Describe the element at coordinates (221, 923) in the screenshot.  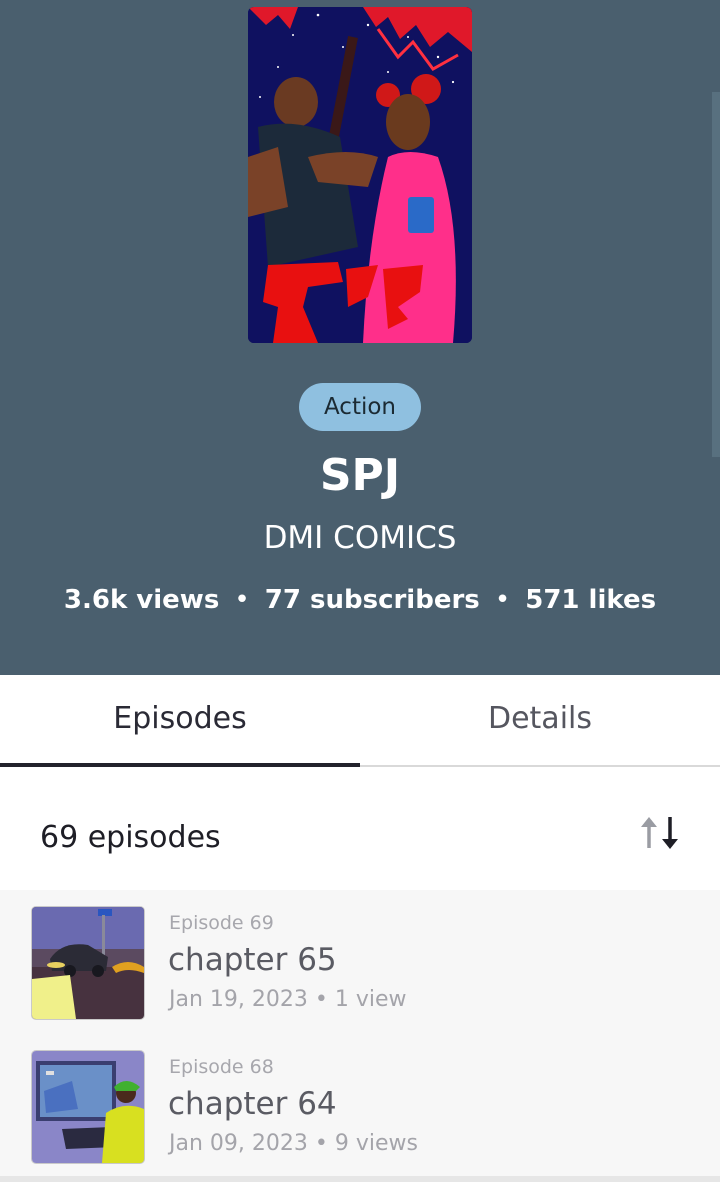
I see `episode-number: Episode 69` at that location.